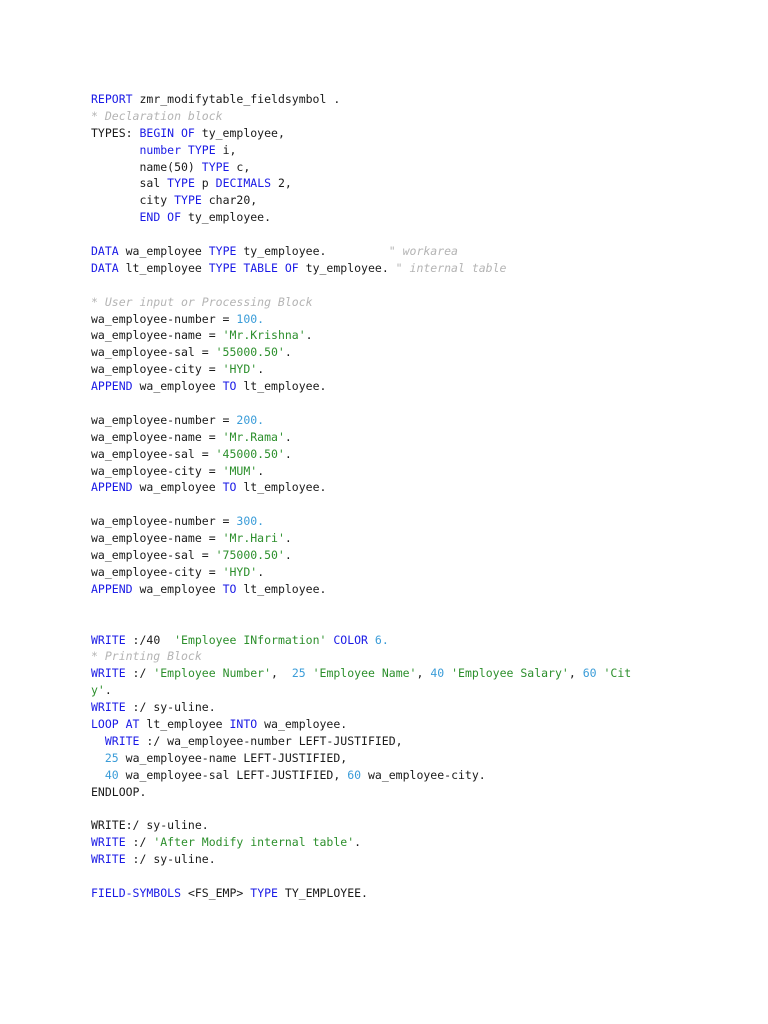 This screenshot has width=768, height=1024. What do you see at coordinates (451, 267) in the screenshot?
I see `comment-token: " internal table` at bounding box center [451, 267].